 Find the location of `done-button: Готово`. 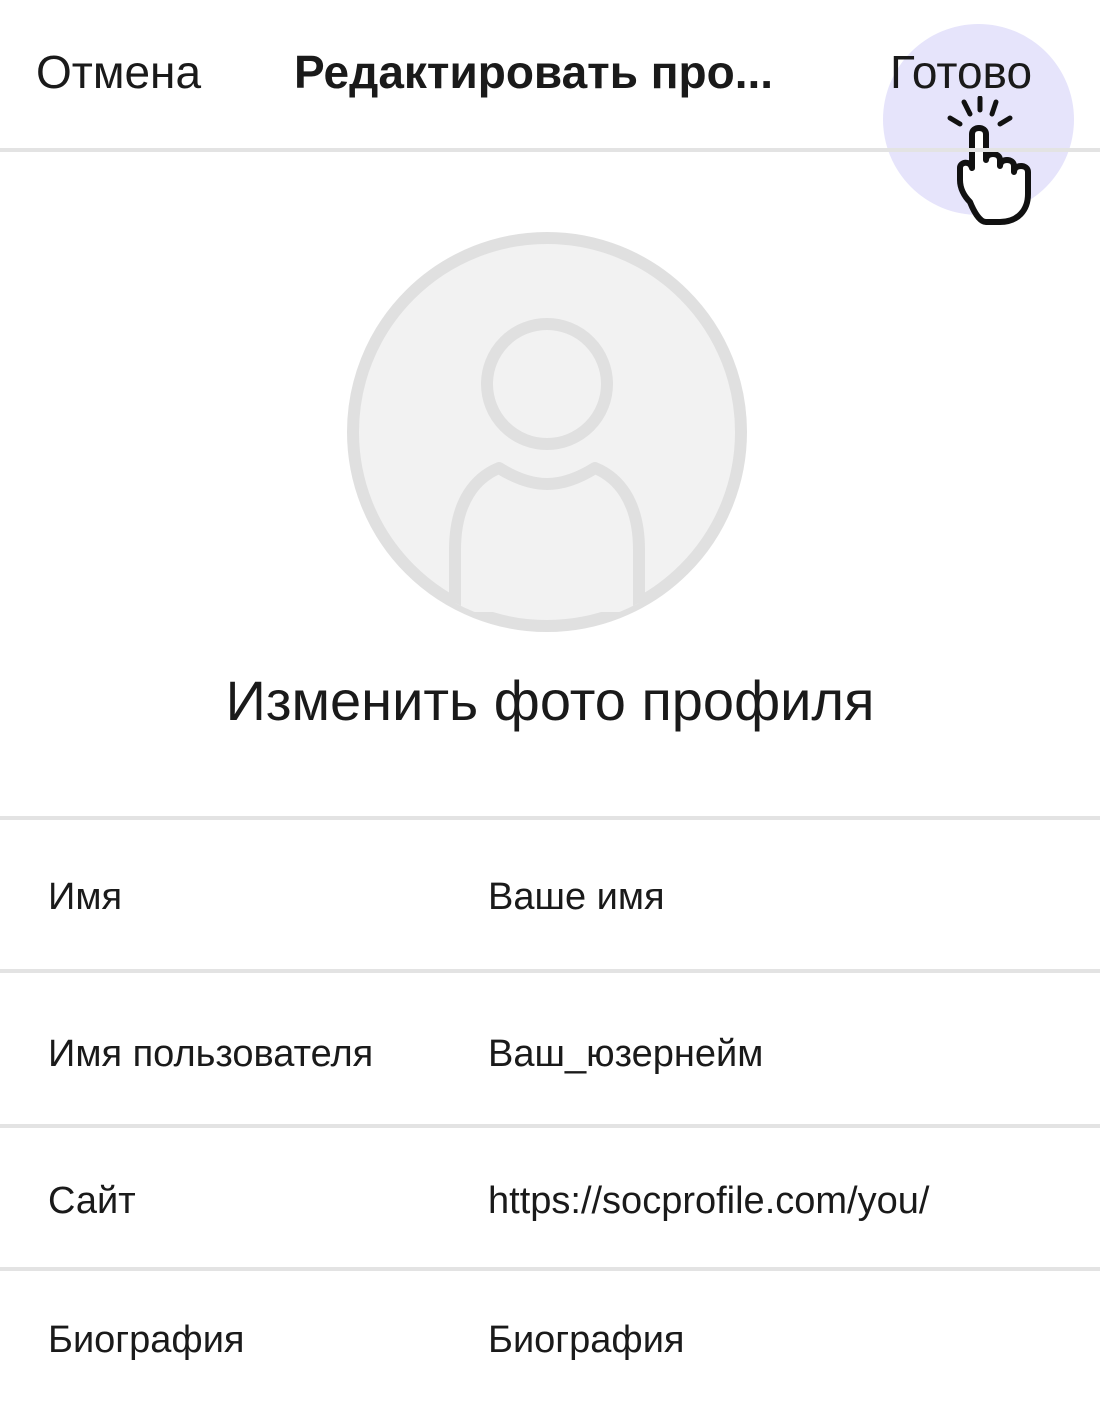

done-button: Готово is located at coordinates (961, 72).